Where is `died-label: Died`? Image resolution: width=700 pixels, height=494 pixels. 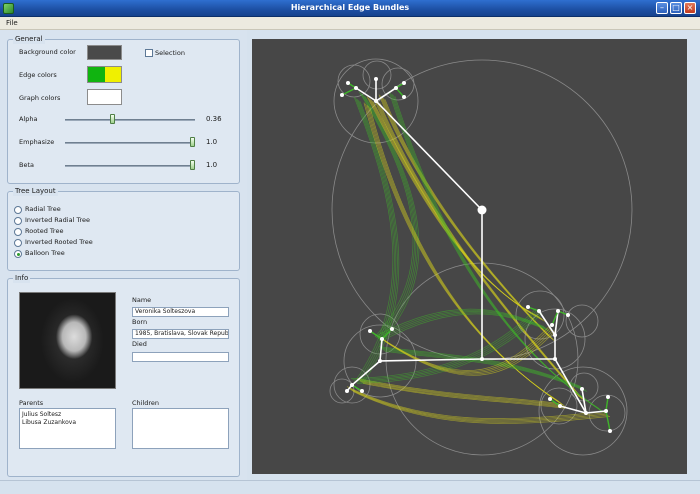
died-label: Died is located at coordinates (139, 344).